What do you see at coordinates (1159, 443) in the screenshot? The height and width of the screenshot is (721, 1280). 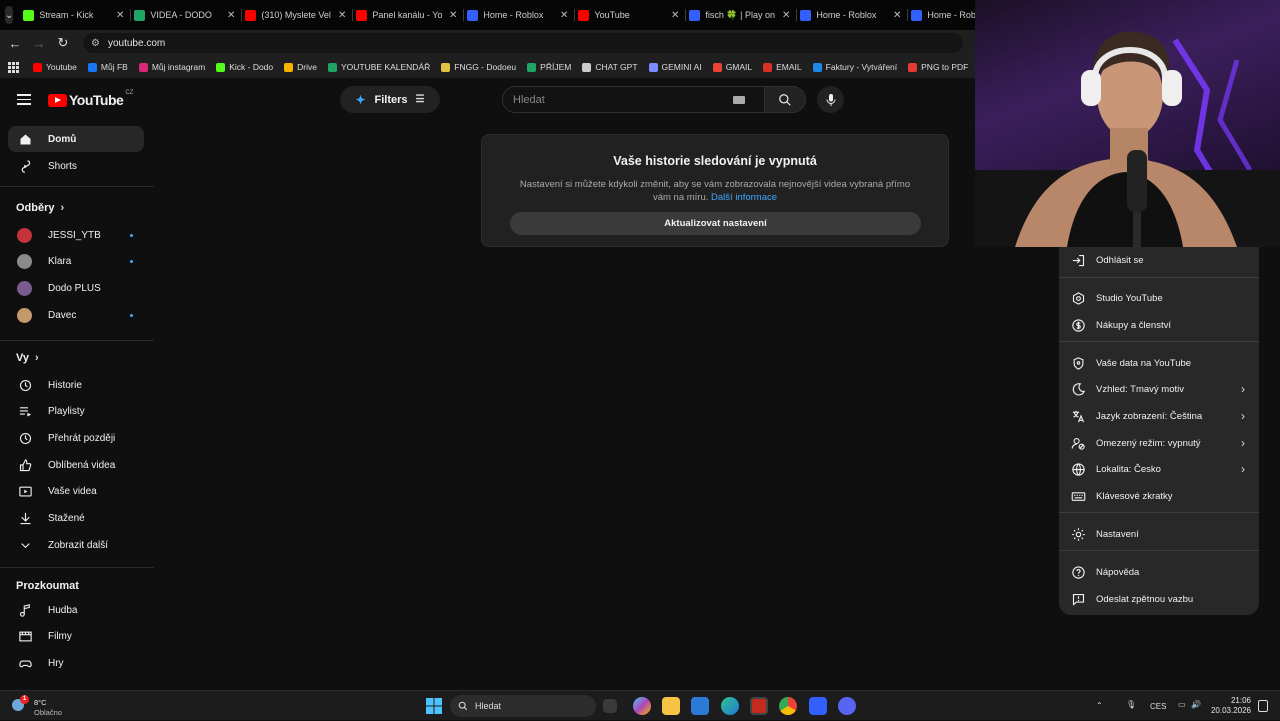 I see `menu-item: Omezený režim: vypnutý ›` at bounding box center [1159, 443].